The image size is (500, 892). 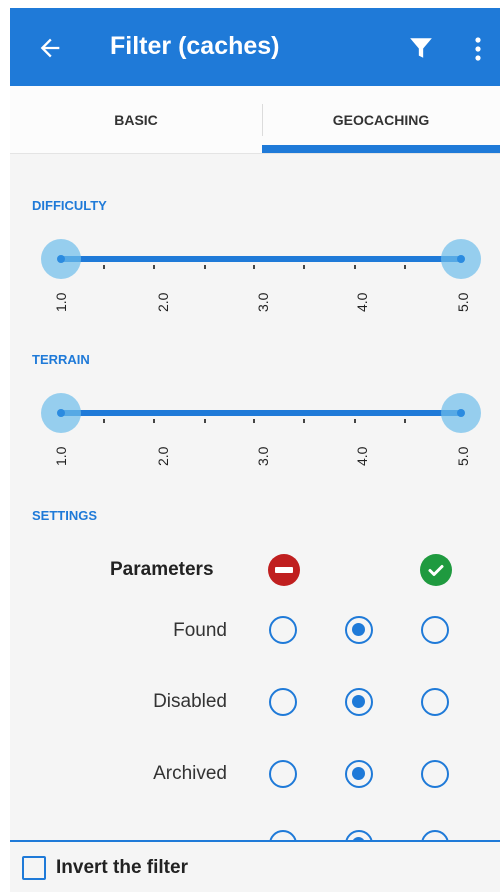 What do you see at coordinates (283, 630) in the screenshot?
I see `found-exclude-radio` at bounding box center [283, 630].